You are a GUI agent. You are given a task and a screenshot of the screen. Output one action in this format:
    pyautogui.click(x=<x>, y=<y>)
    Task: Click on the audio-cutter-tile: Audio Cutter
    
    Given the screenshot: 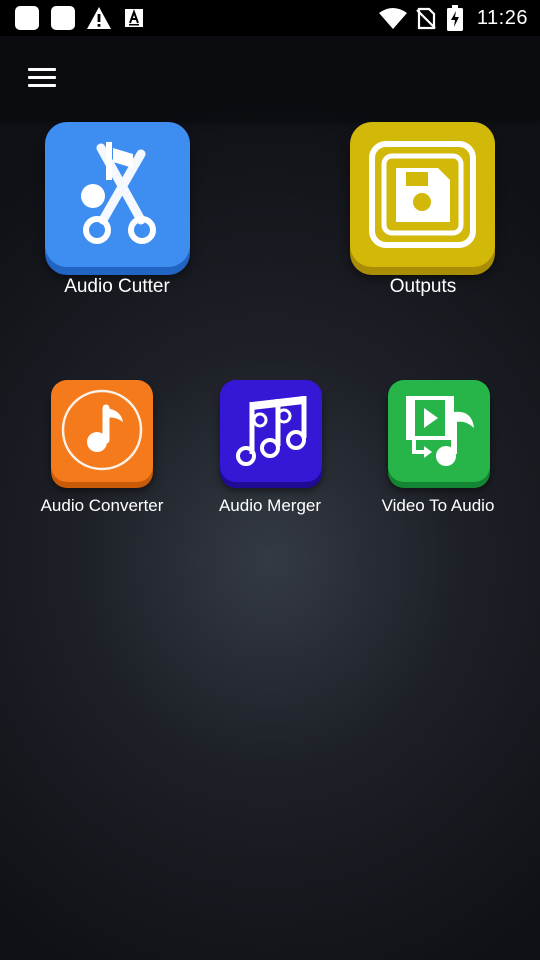 What is the action you would take?
    pyautogui.click(x=117, y=212)
    